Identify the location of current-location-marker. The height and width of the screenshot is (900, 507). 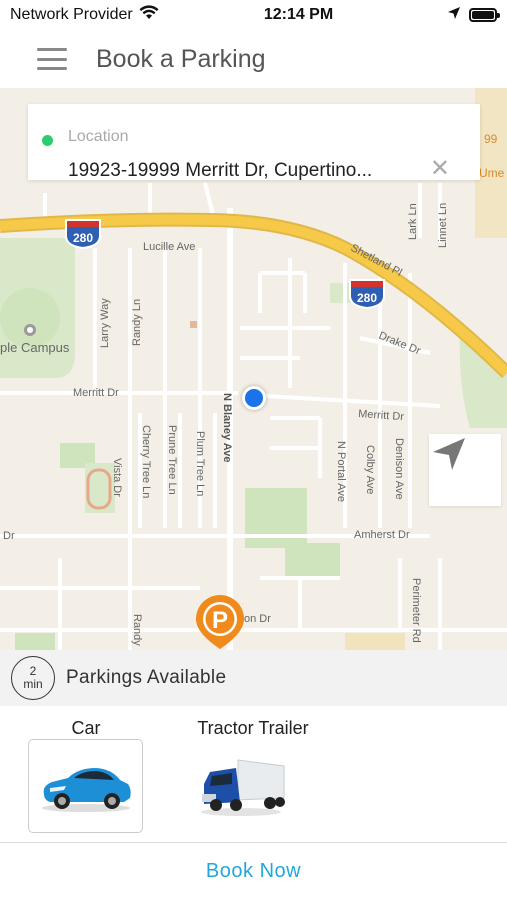
(254, 398).